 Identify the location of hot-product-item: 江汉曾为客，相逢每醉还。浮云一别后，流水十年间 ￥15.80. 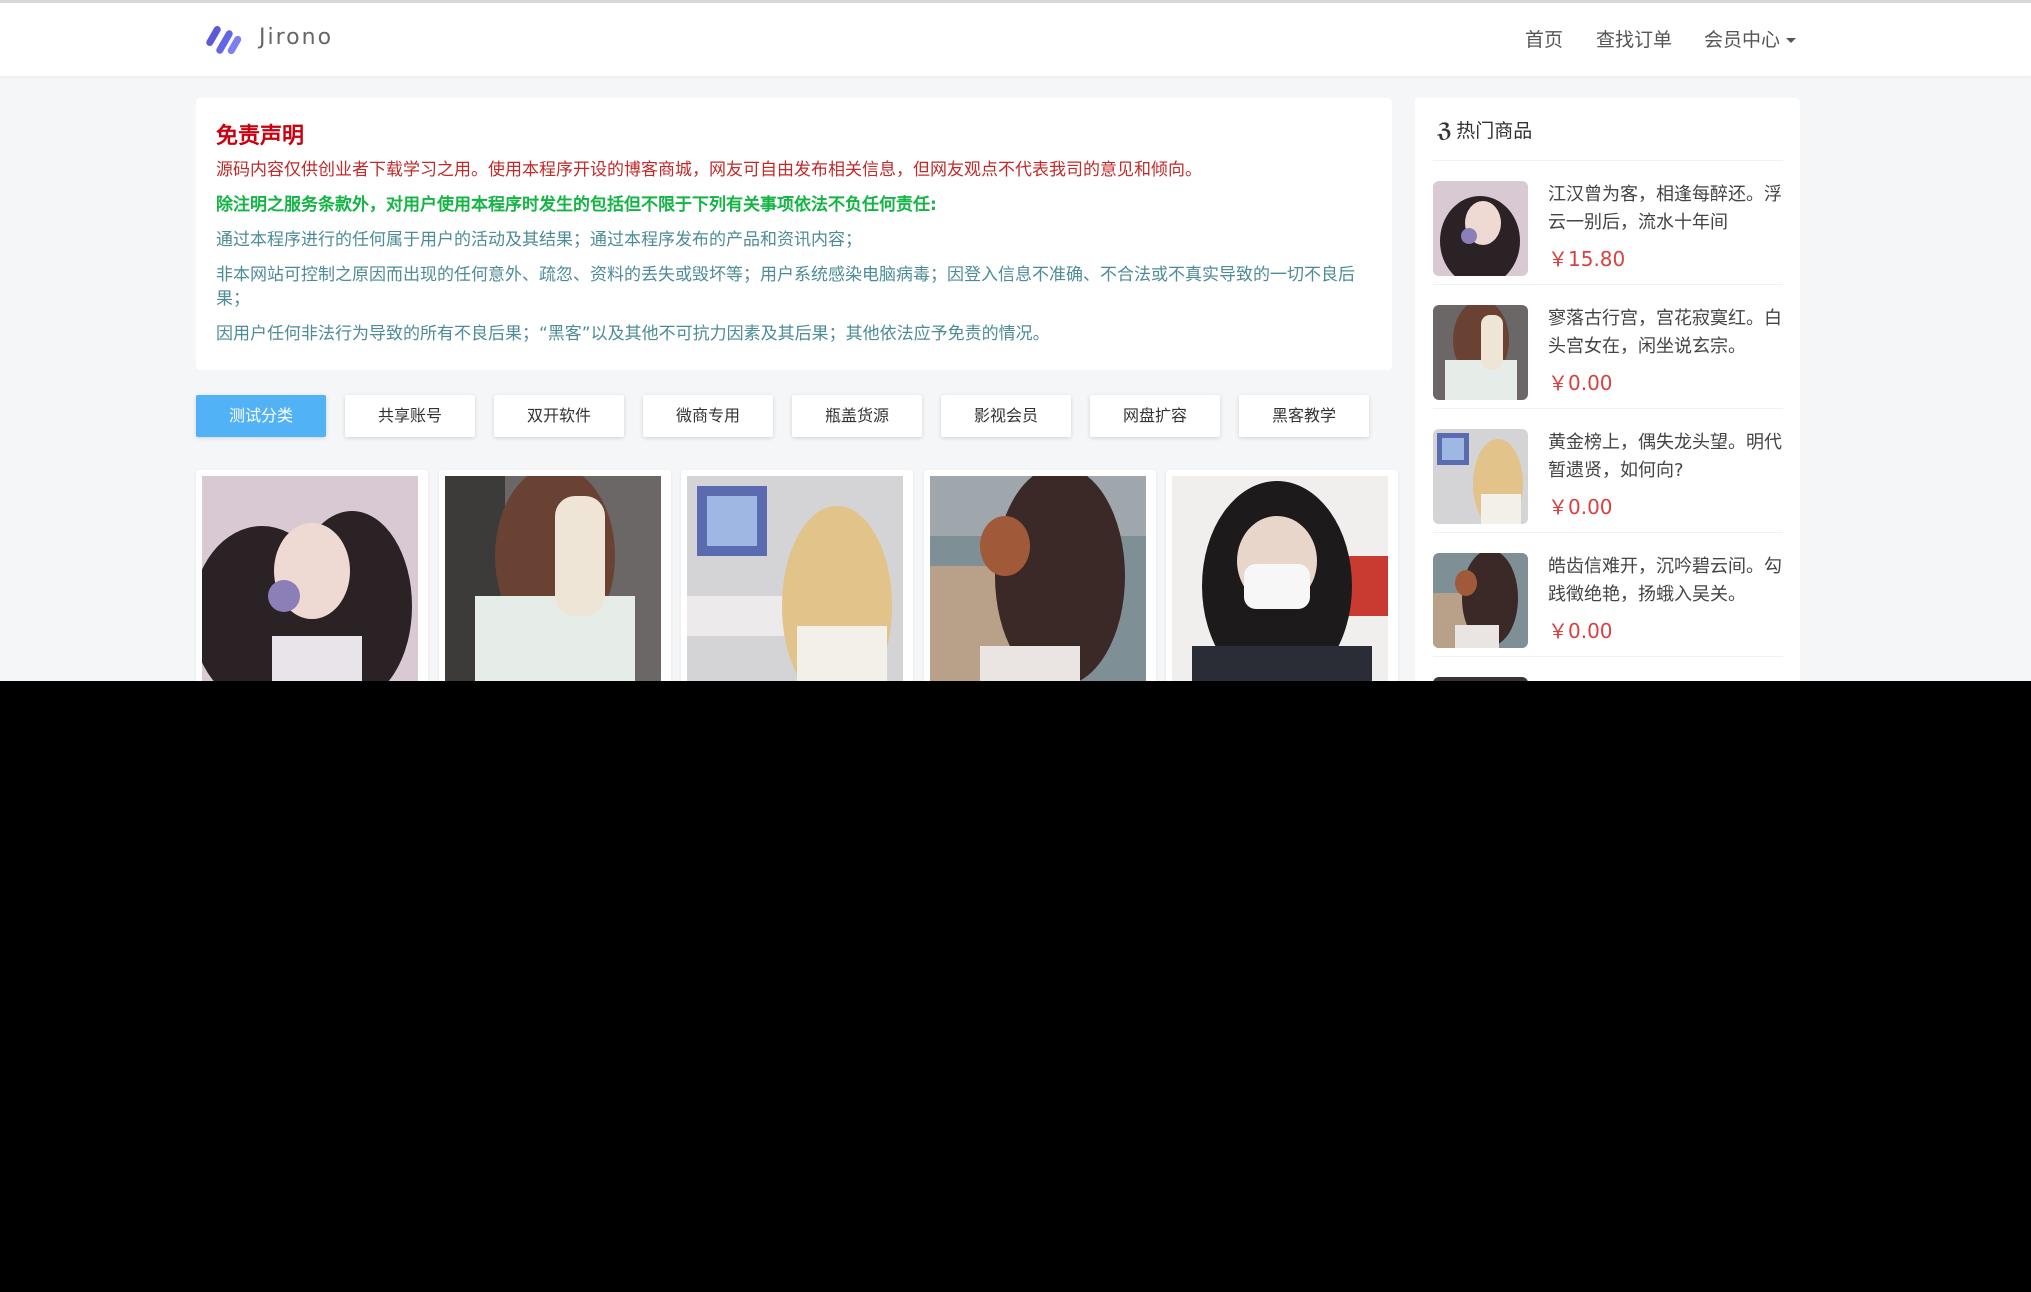
(1608, 222).